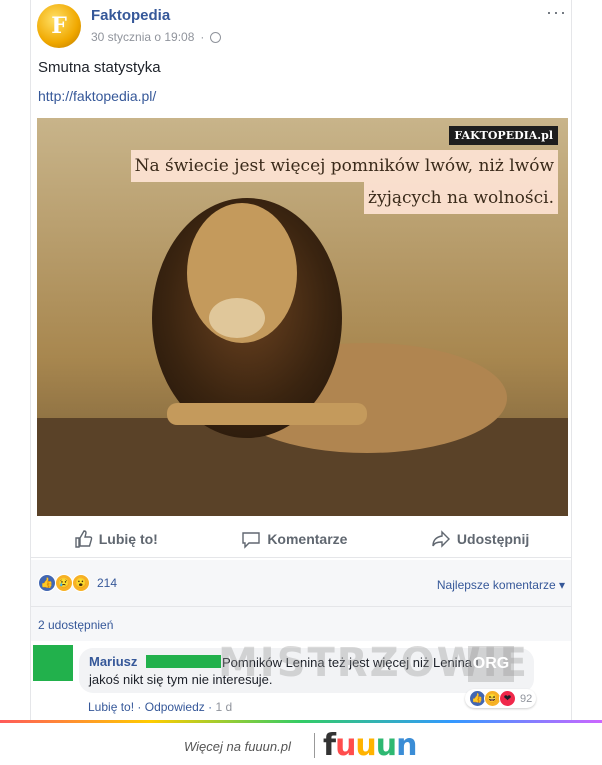 The image size is (602, 765). I want to click on page-name: Faktopedia, so click(130, 15).